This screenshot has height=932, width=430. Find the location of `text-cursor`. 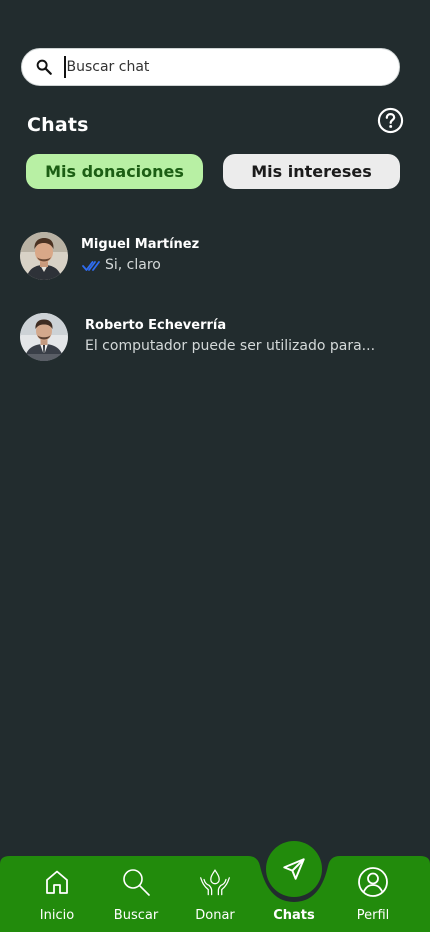

text-cursor is located at coordinates (65, 67).